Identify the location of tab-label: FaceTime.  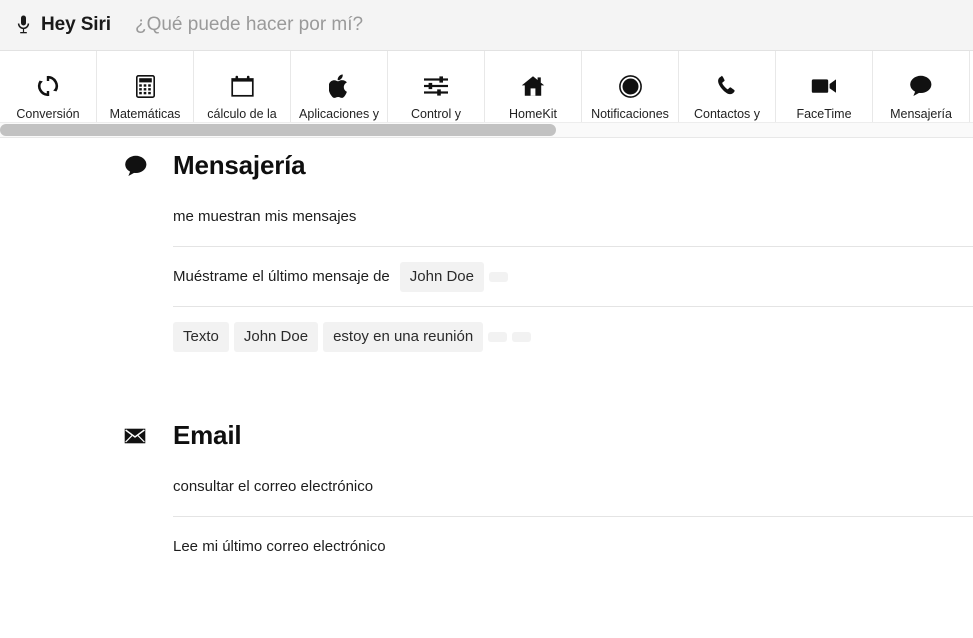
(824, 114).